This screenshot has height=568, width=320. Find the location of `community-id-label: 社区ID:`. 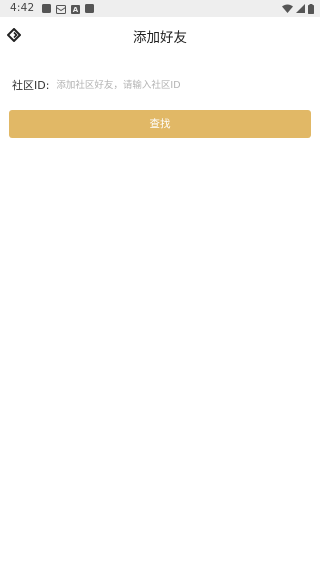

community-id-label: 社区ID: is located at coordinates (31, 85).